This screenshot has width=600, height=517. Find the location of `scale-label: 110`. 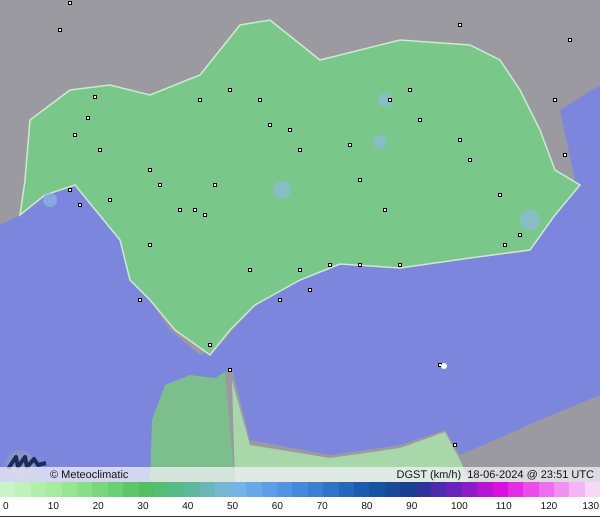

scale-label: 110 is located at coordinates (503, 506).